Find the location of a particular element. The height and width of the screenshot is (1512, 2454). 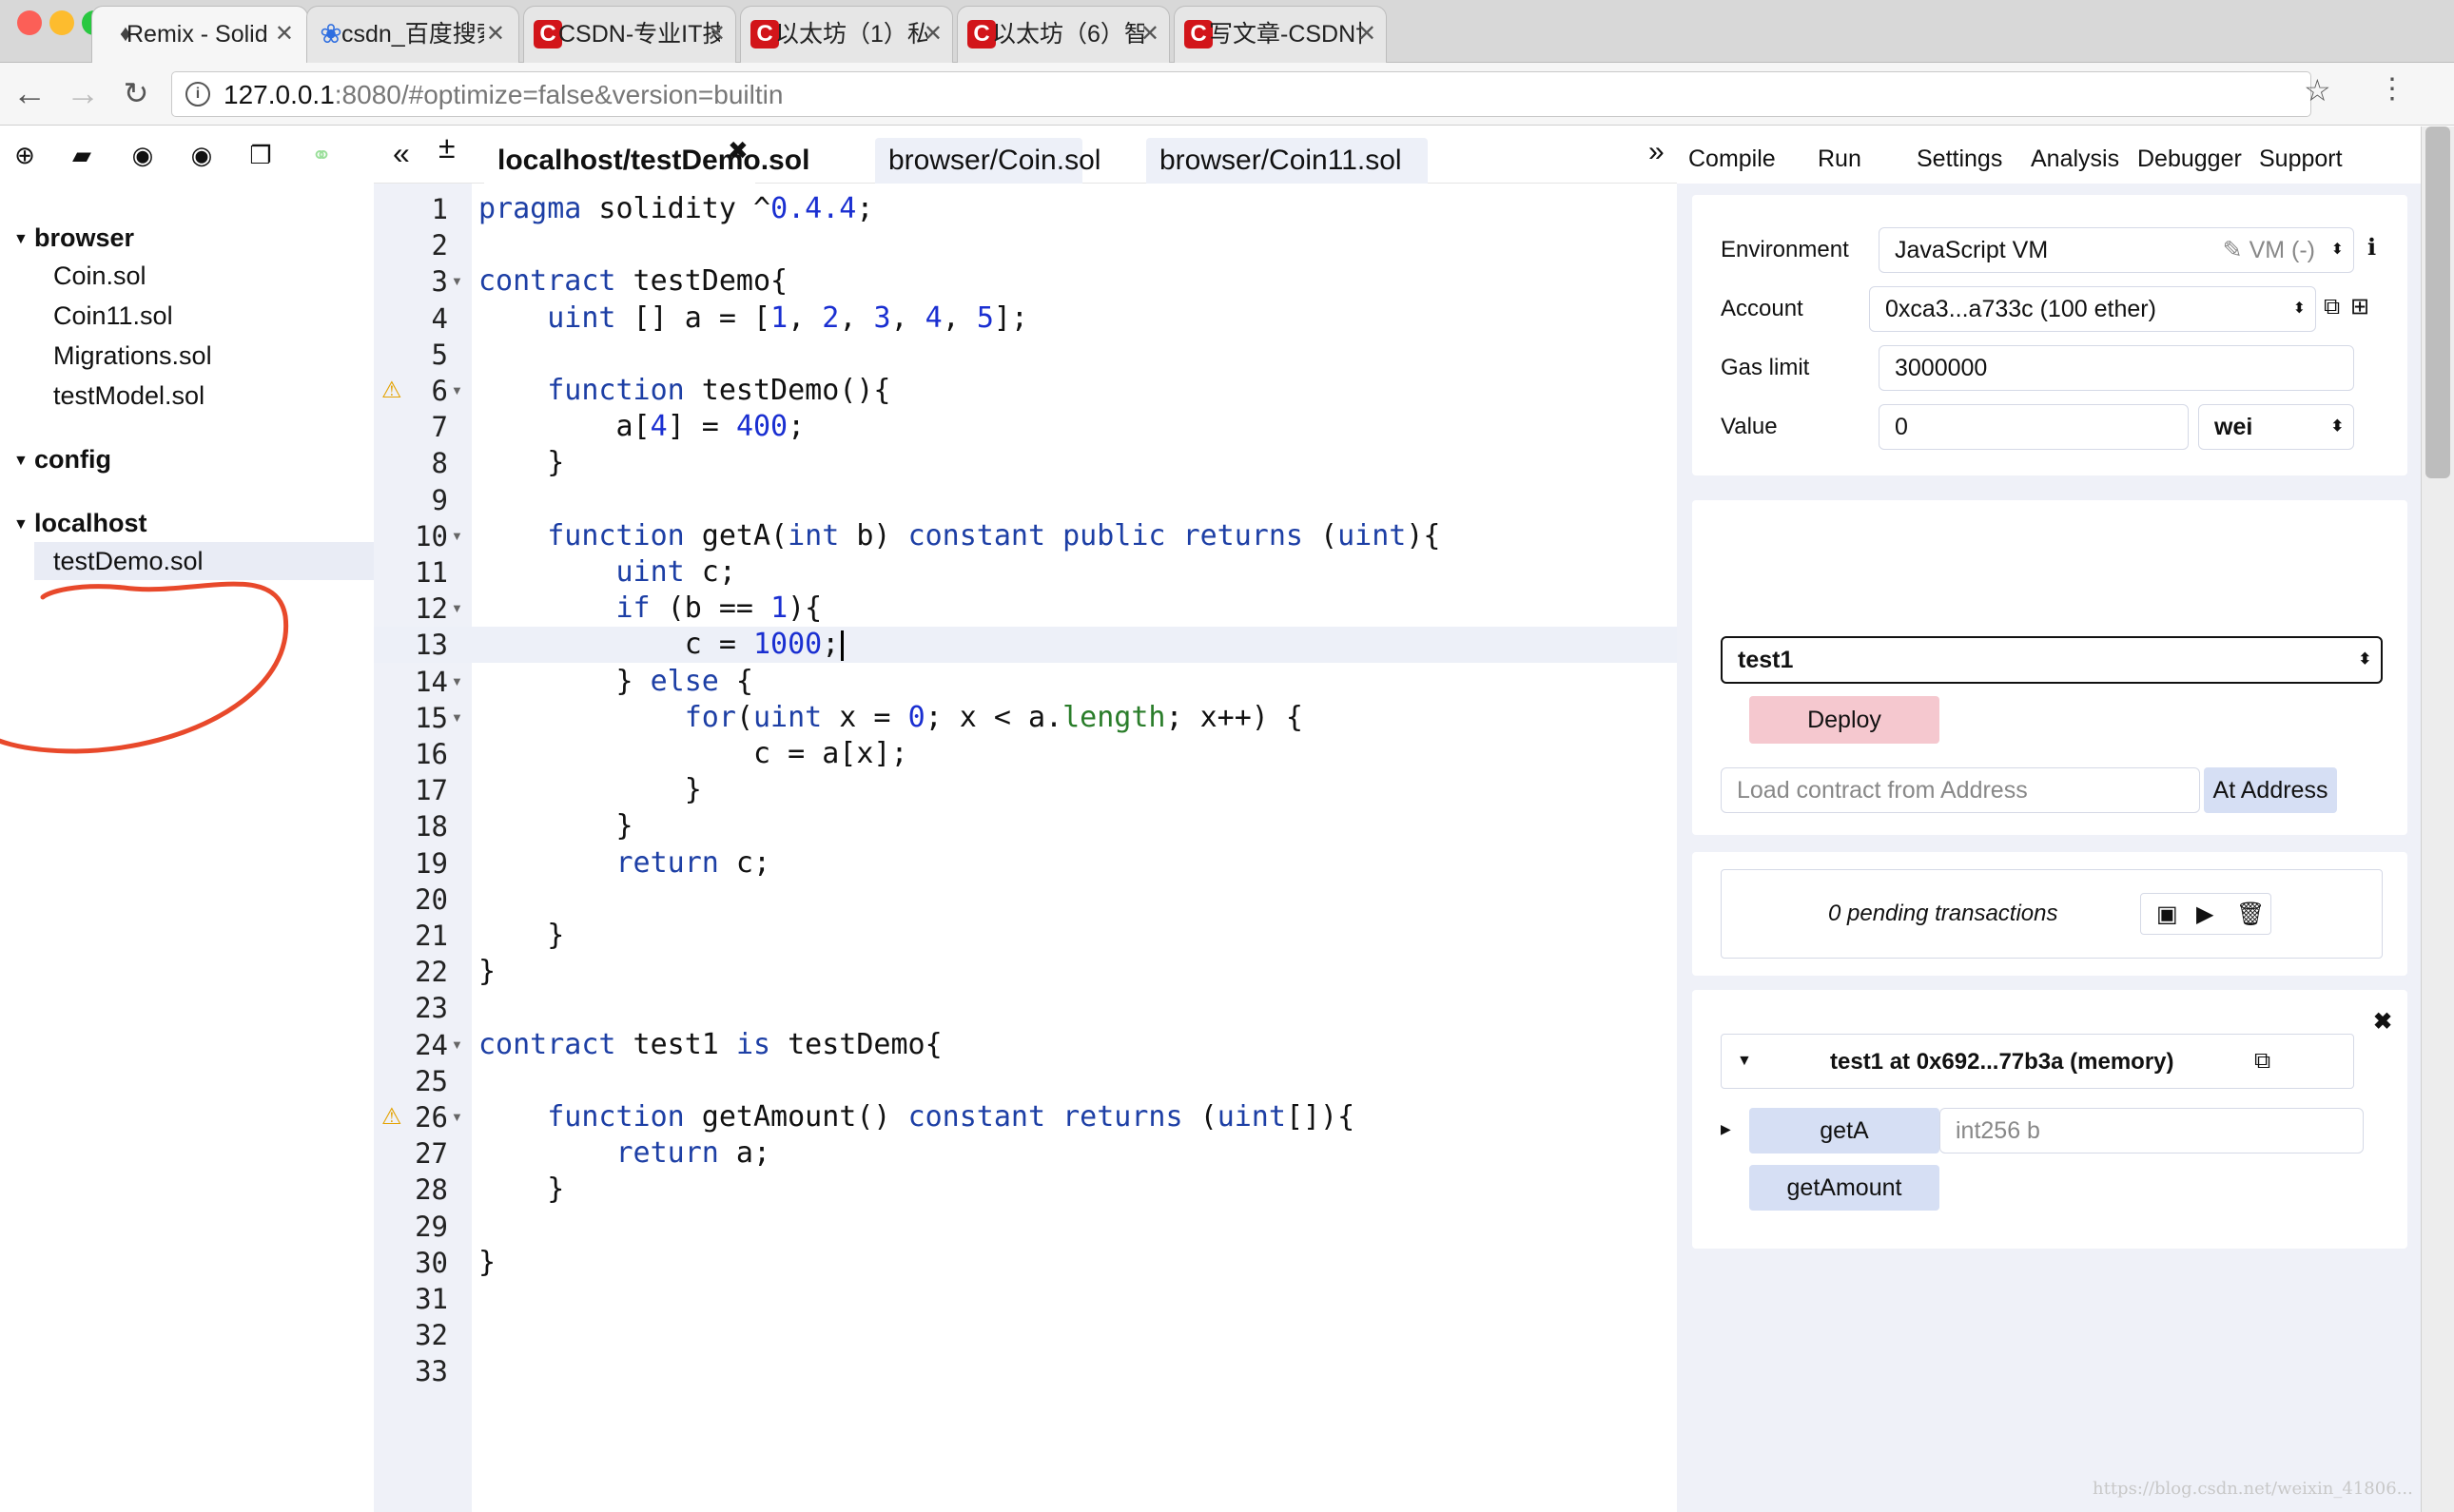

code-line: 5 is located at coordinates (1026, 355).